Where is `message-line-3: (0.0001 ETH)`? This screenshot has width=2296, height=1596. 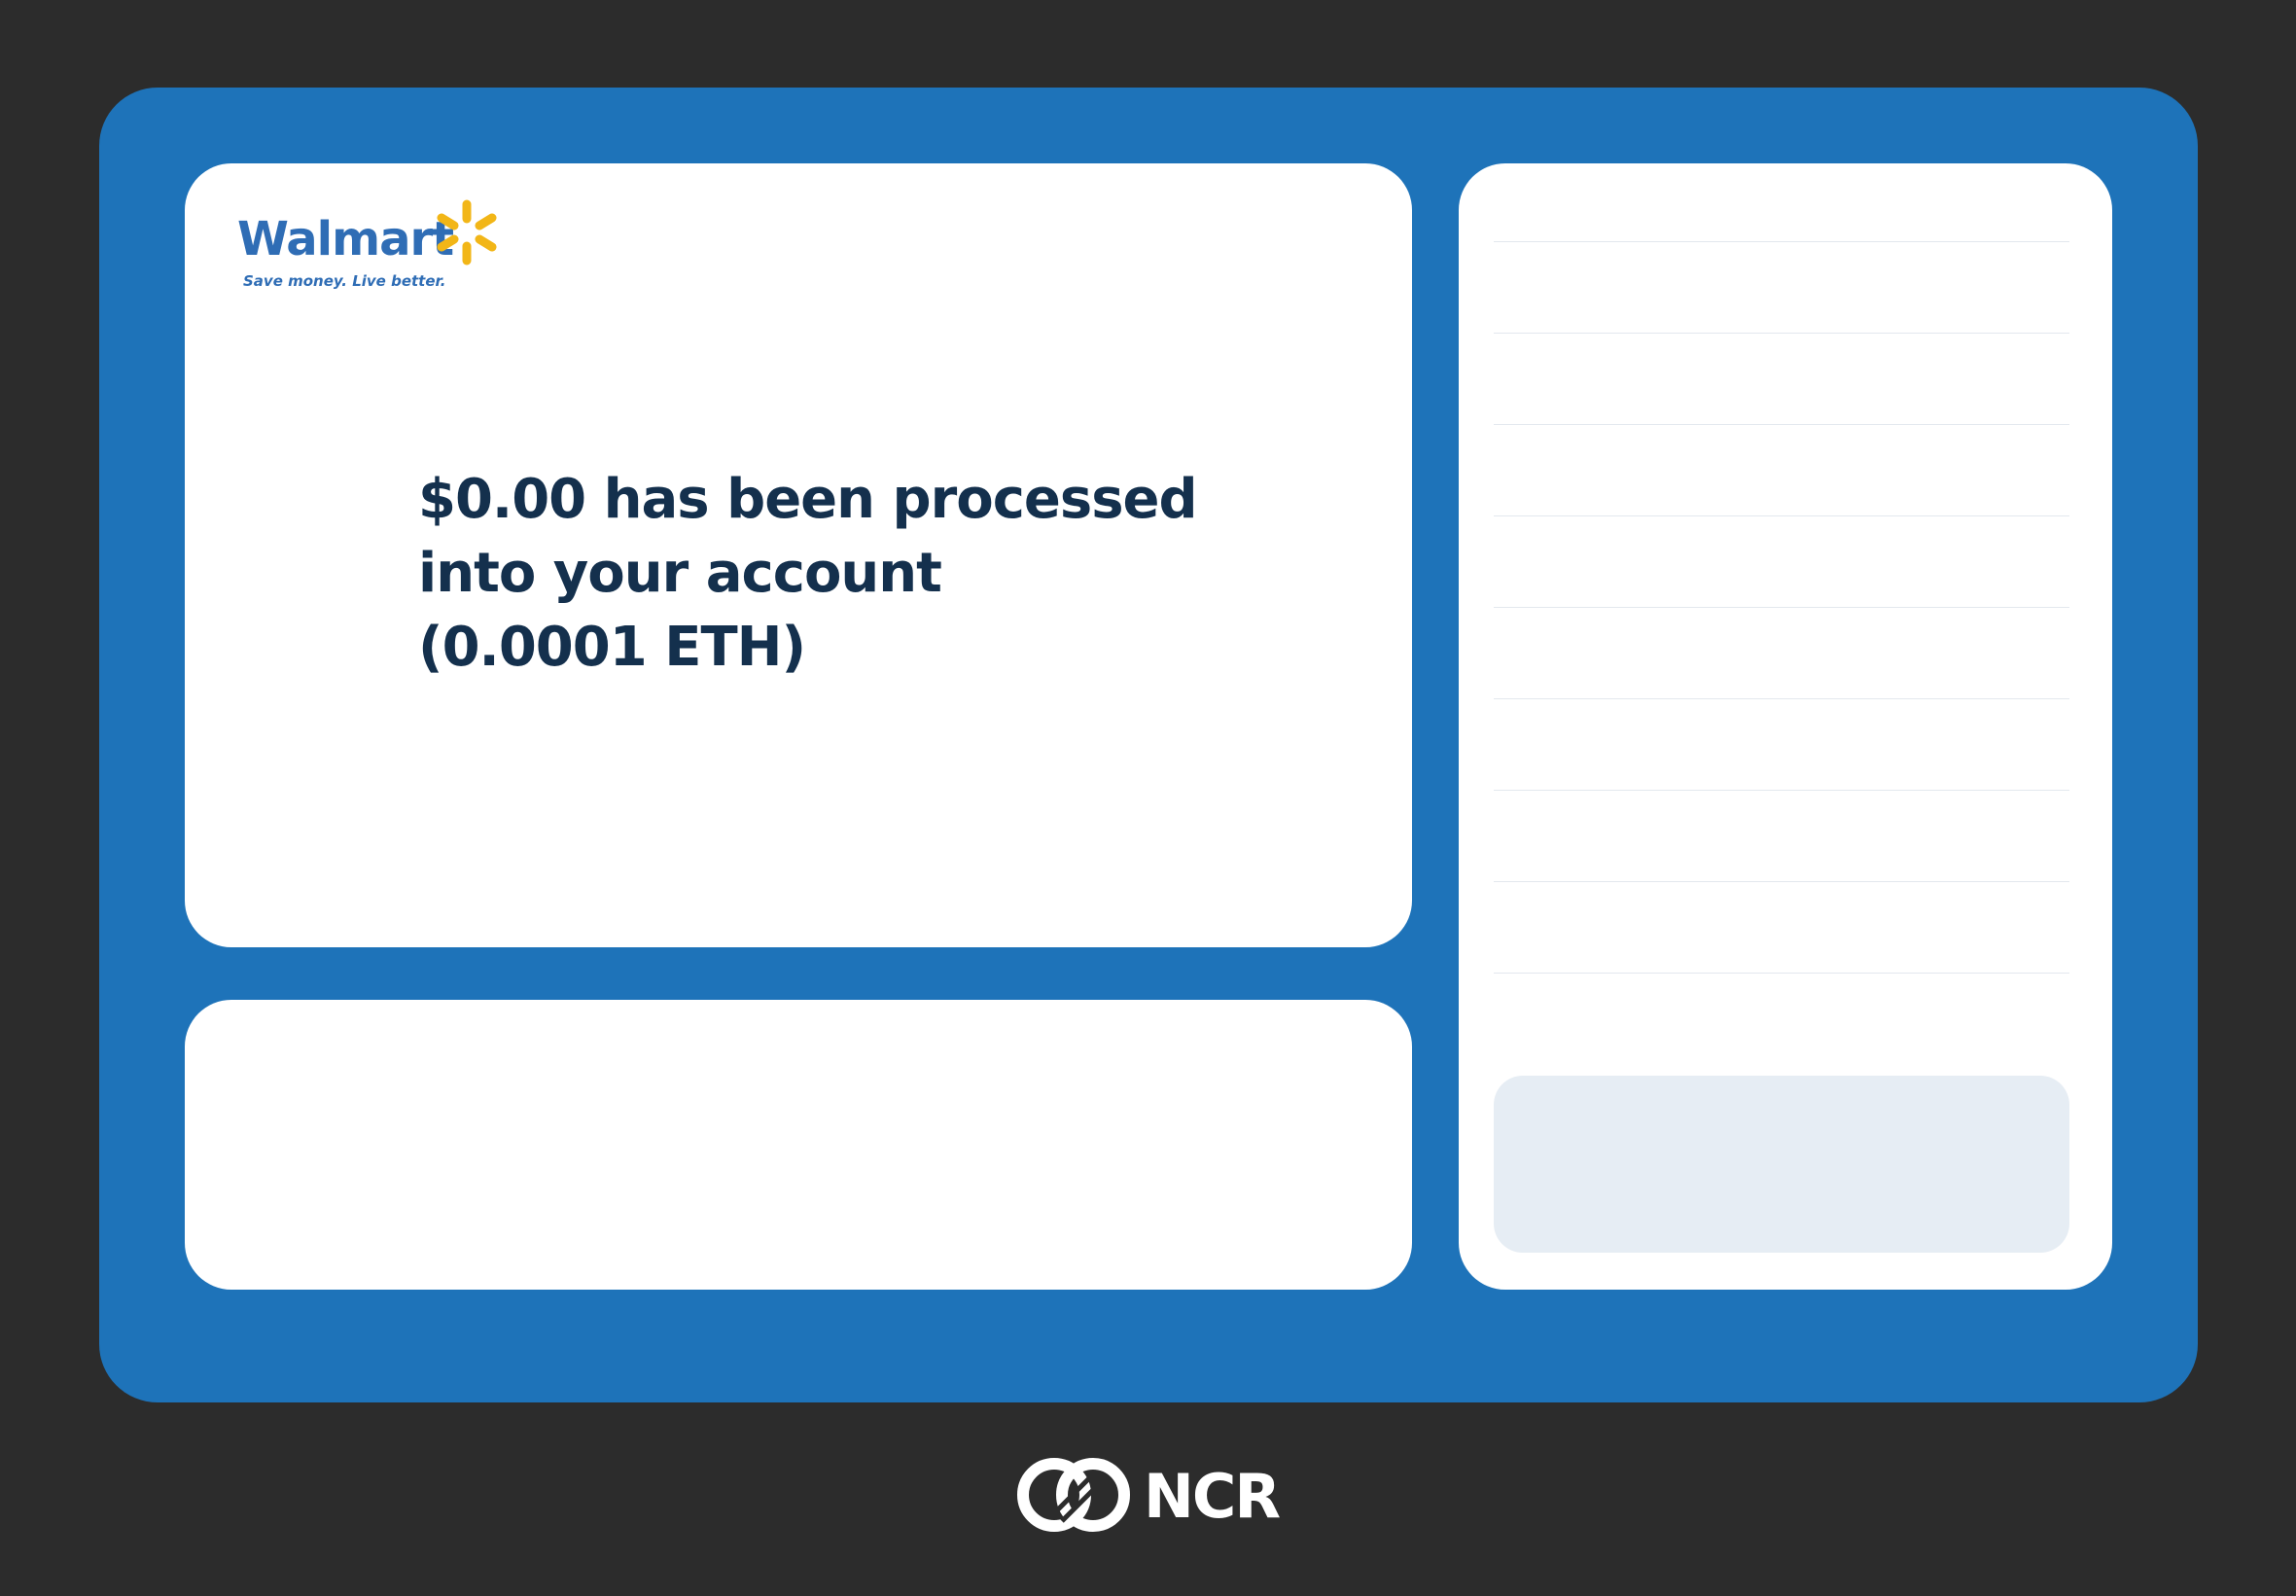 message-line-3: (0.0001 ETH) is located at coordinates (612, 647).